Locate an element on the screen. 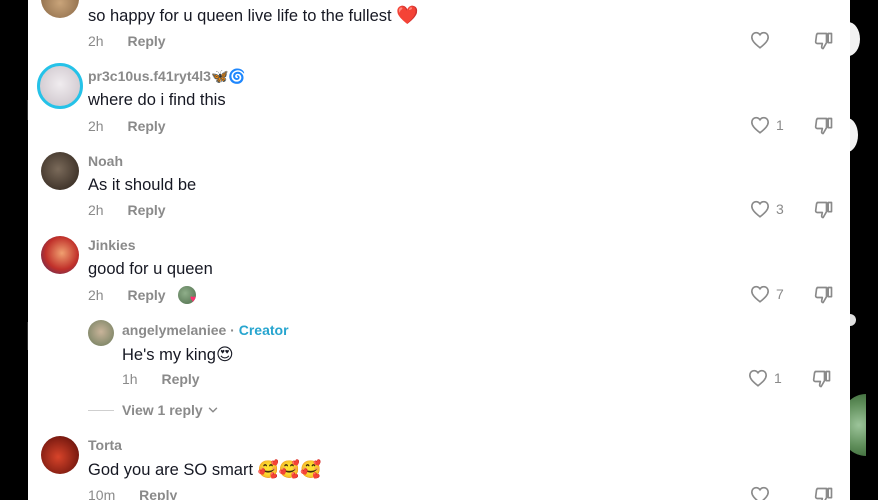  comment-username: Torta is located at coordinates (105, 445).